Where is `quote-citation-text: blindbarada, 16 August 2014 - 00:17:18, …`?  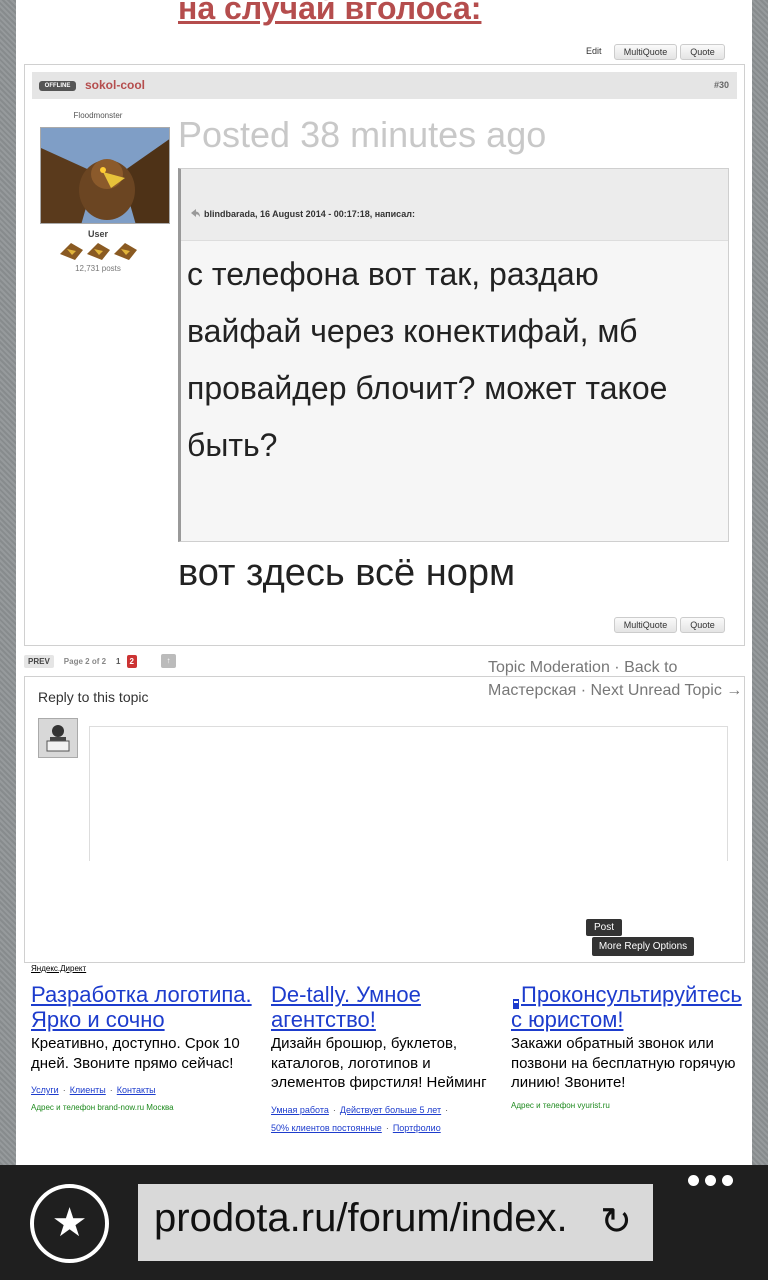
quote-citation-text: blindbarada, 16 August 2014 - 00:17:18, … is located at coordinates (309, 214).